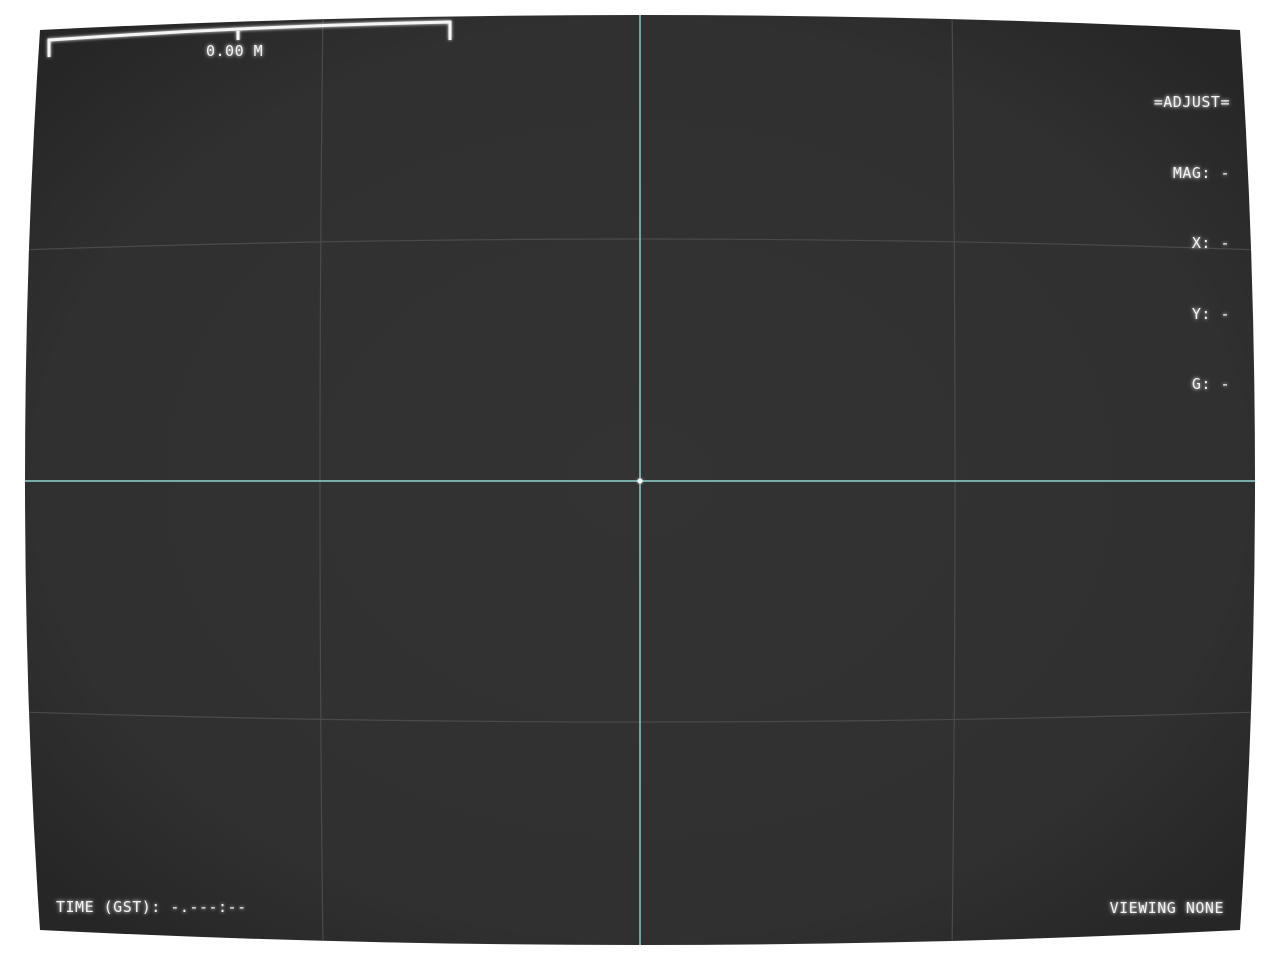 The width and height of the screenshot is (1280, 960). I want to click on adjust-x: X: -, so click(1210, 243).